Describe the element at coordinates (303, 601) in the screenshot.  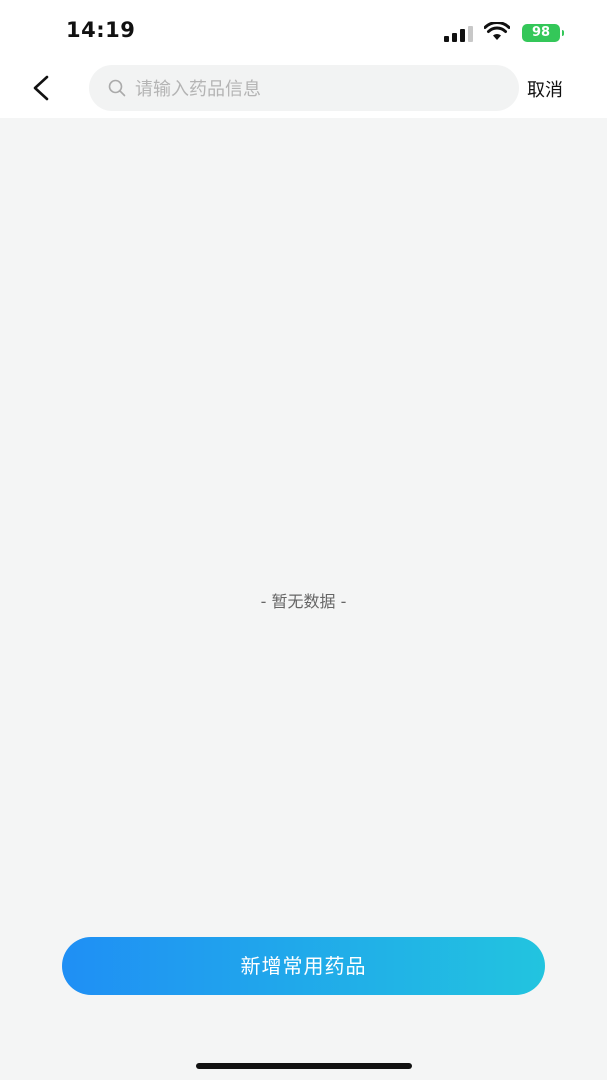
I see `empty-state-text: - 暂无数据 -` at that location.